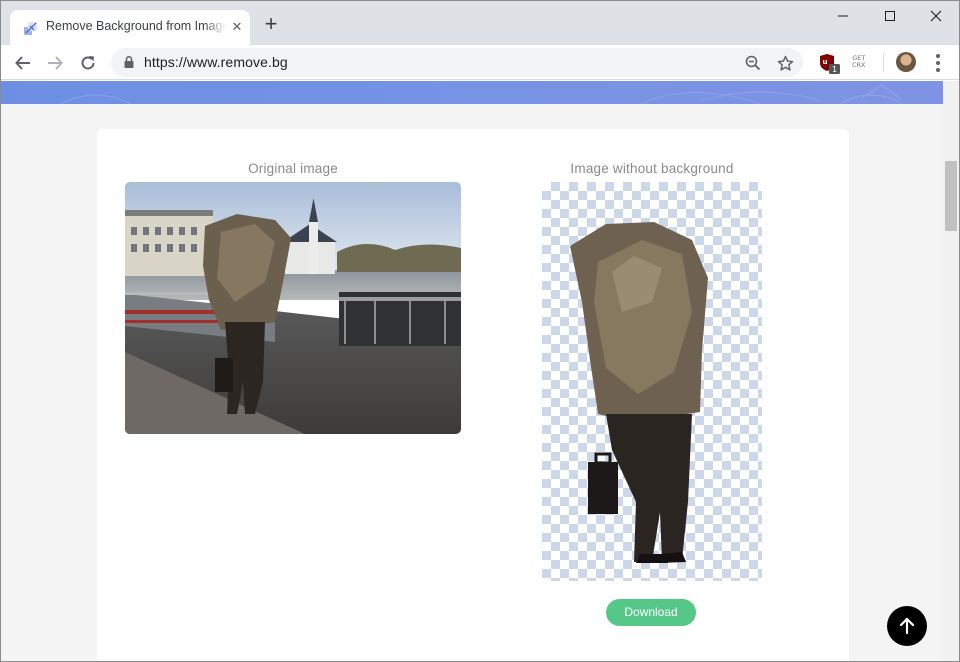 This screenshot has height=662, width=960. I want to click on new-tab-button: +, so click(271, 24).